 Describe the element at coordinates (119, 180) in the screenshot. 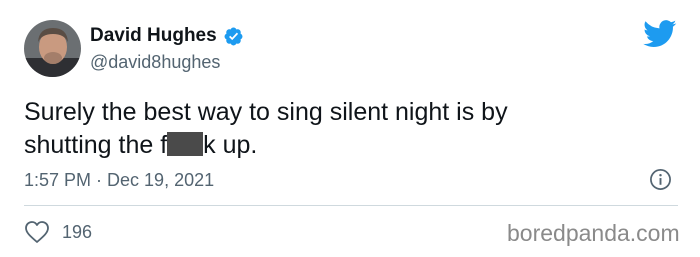

I see `tweet-timestamp: 1:57 PM · Dec 19, 2021` at that location.